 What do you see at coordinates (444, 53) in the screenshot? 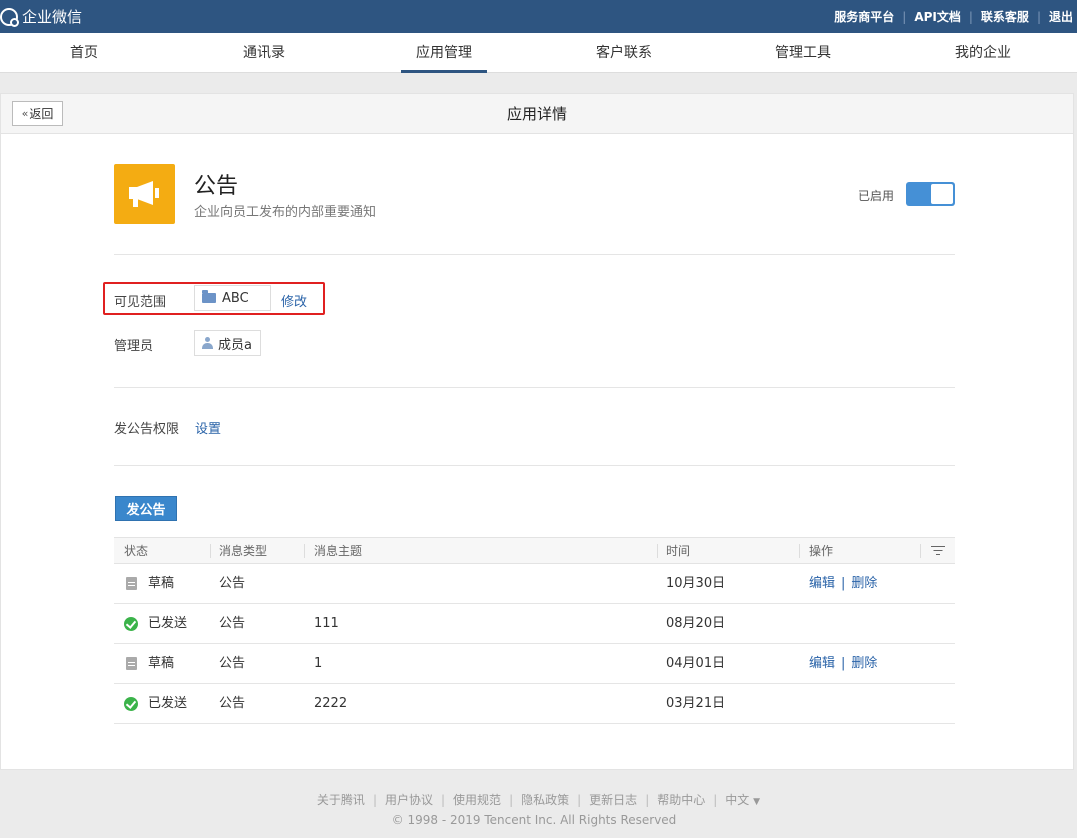
I see `nav-item-app-management: 应用管理` at bounding box center [444, 53].